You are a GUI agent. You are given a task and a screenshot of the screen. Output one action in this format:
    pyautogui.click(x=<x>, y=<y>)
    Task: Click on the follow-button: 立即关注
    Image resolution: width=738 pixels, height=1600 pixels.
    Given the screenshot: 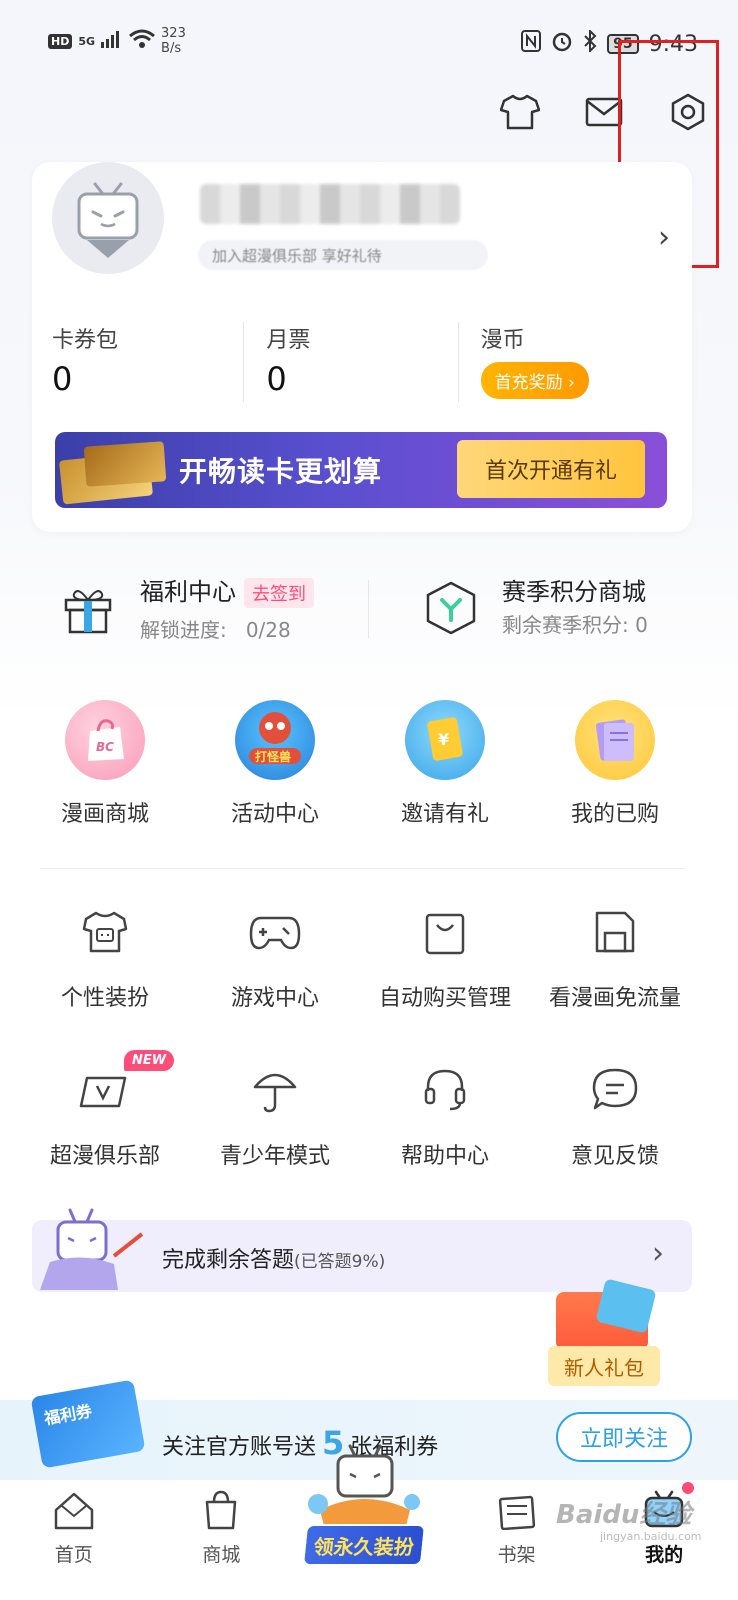 What is the action you would take?
    pyautogui.click(x=624, y=1437)
    